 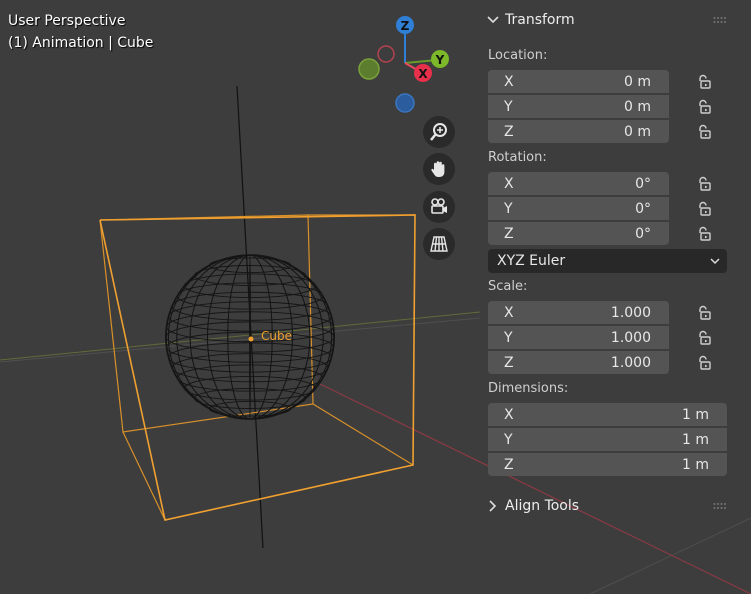 I want to click on perspective-toggle-button, so click(x=439, y=244).